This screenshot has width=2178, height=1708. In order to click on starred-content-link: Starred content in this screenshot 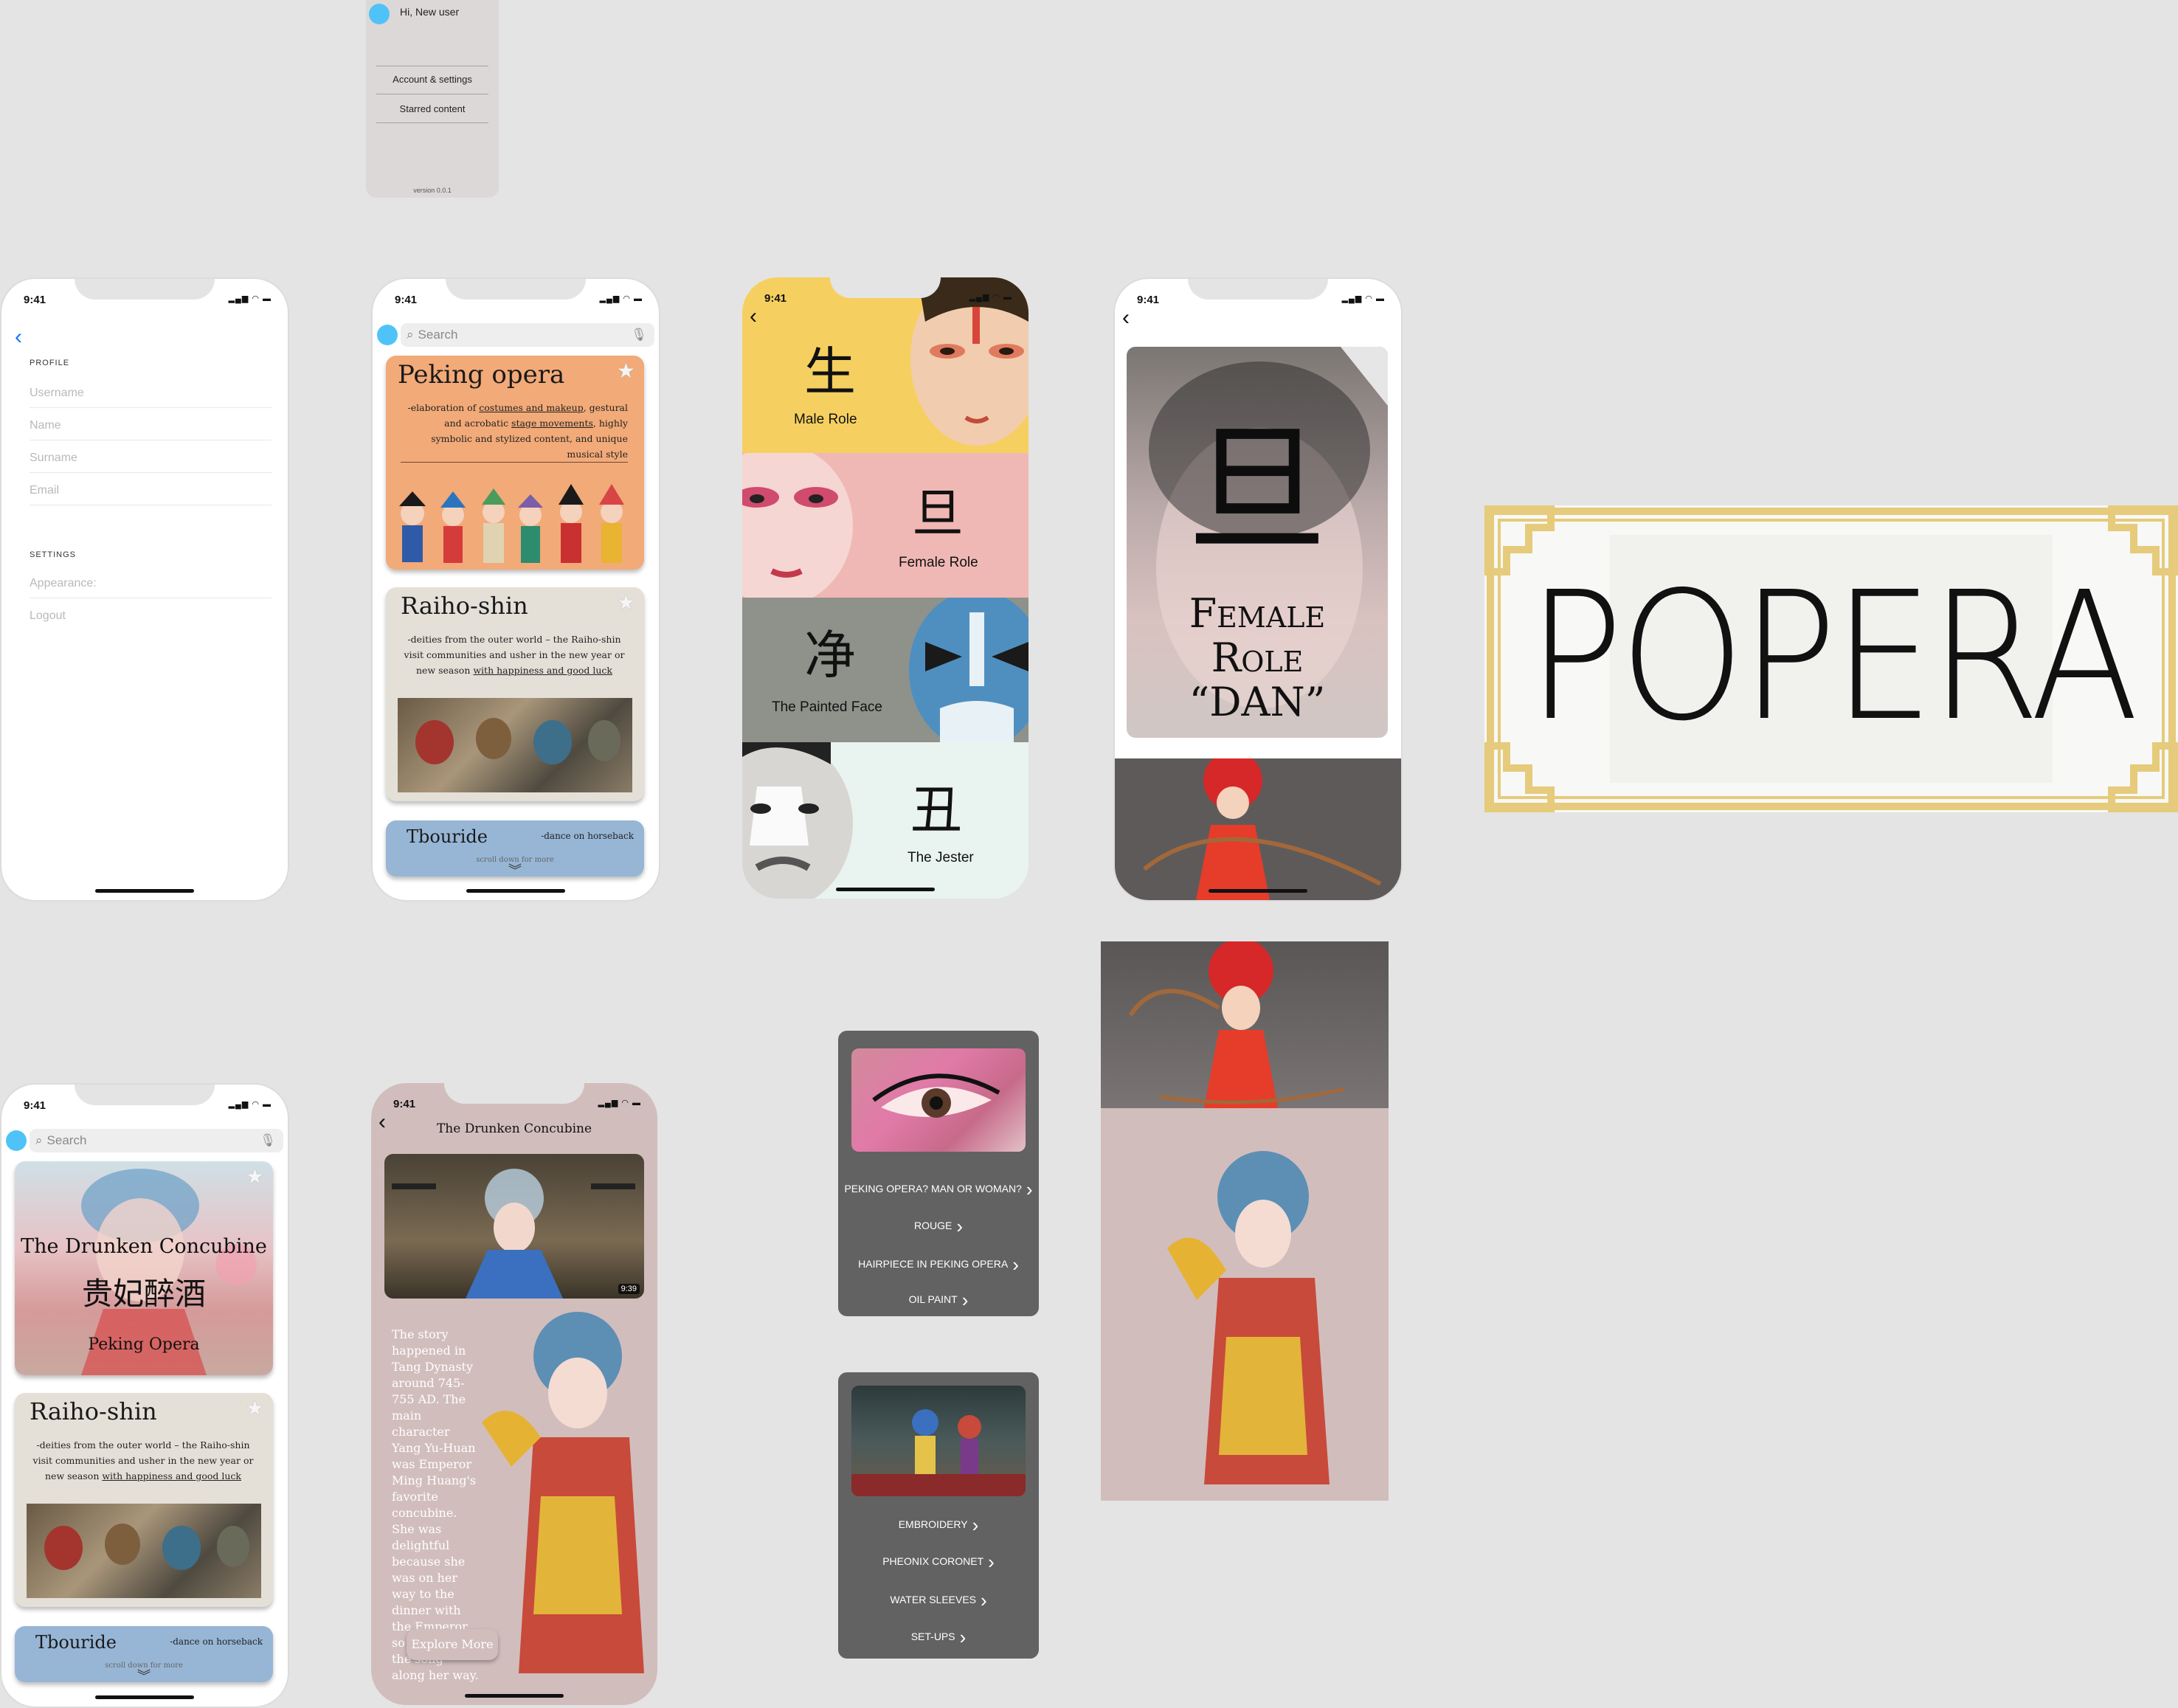, I will do `click(432, 108)`.